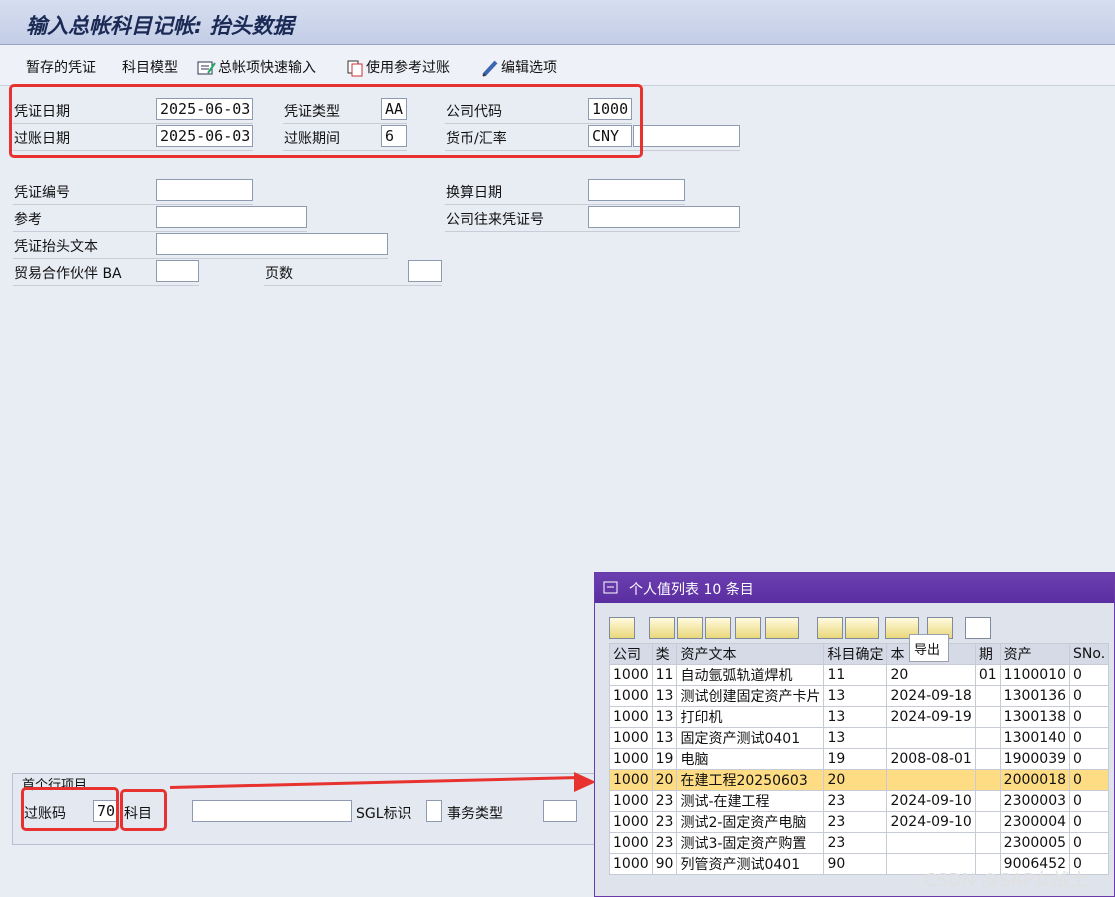 The height and width of the screenshot is (897, 1115). I want to click on table-row: 1000 19 电脑 19 2008-08-01 1900039 0, so click(859, 759).